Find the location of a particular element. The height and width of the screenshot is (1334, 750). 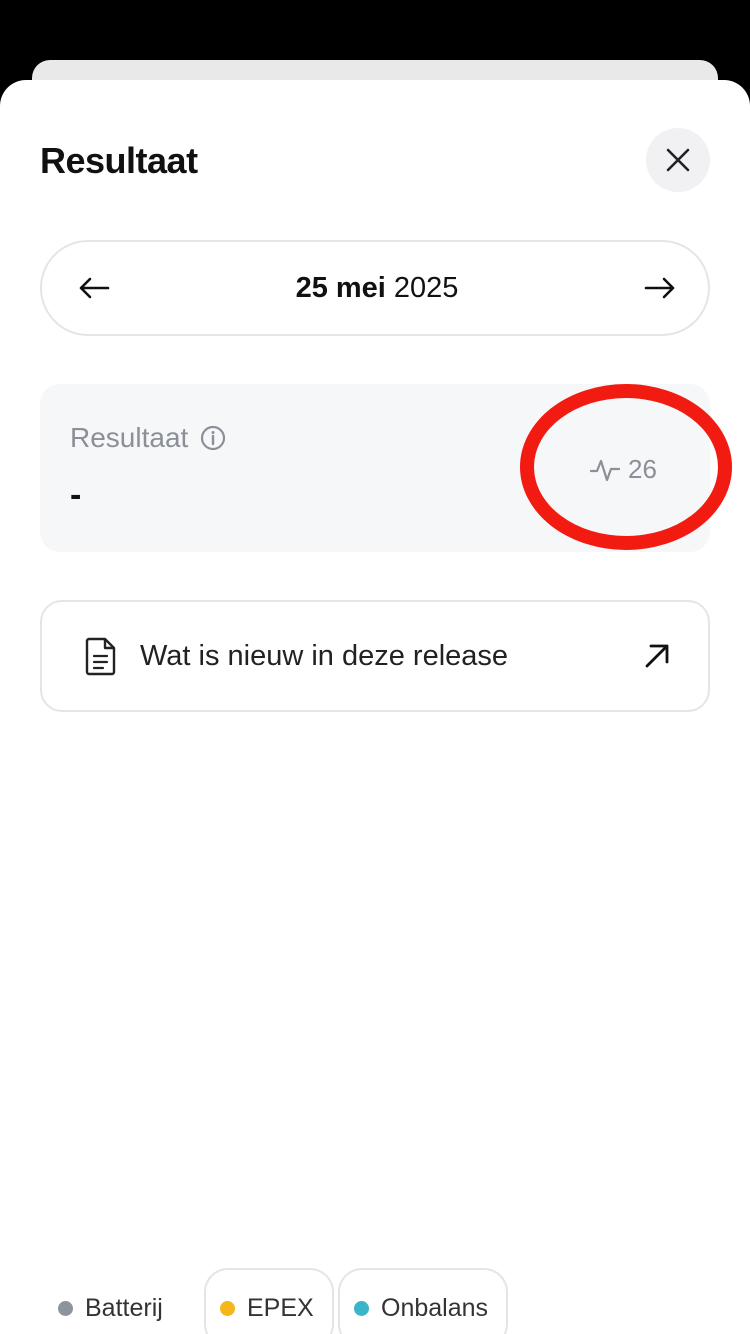

release-notes-label: Wat is nieuw in deze release is located at coordinates (324, 655).